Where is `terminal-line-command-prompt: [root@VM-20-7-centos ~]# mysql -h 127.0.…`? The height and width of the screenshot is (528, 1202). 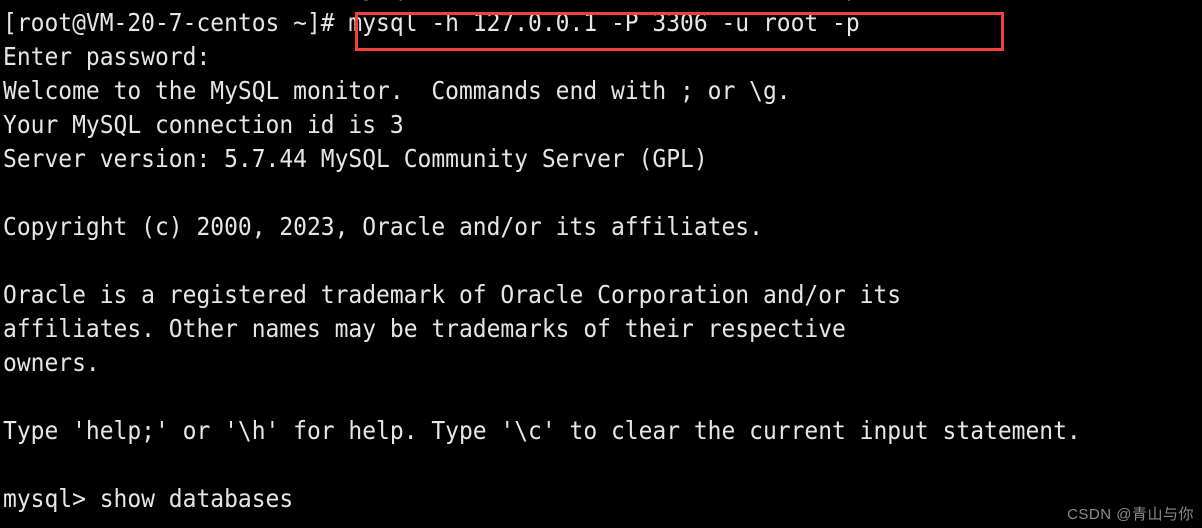 terminal-line-command-prompt: [root@VM-20-7-centos ~]# mysql -h 127.0.… is located at coordinates (431, 22).